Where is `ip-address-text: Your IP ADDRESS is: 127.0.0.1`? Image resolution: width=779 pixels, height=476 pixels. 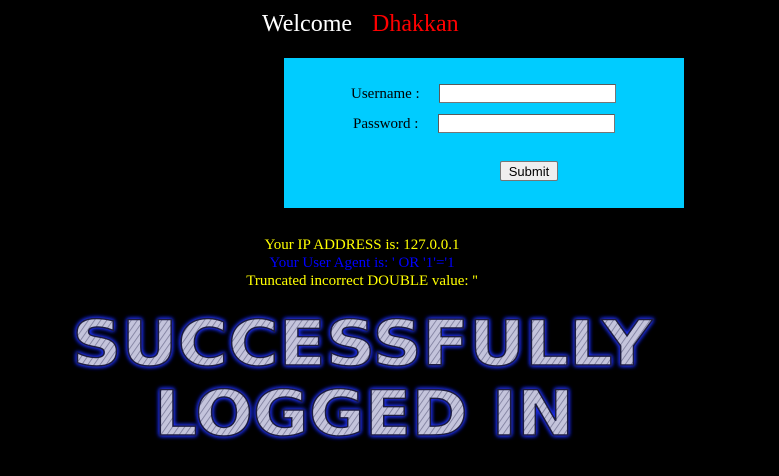
ip-address-text: Your IP ADDRESS is: 127.0.0.1 is located at coordinates (362, 245).